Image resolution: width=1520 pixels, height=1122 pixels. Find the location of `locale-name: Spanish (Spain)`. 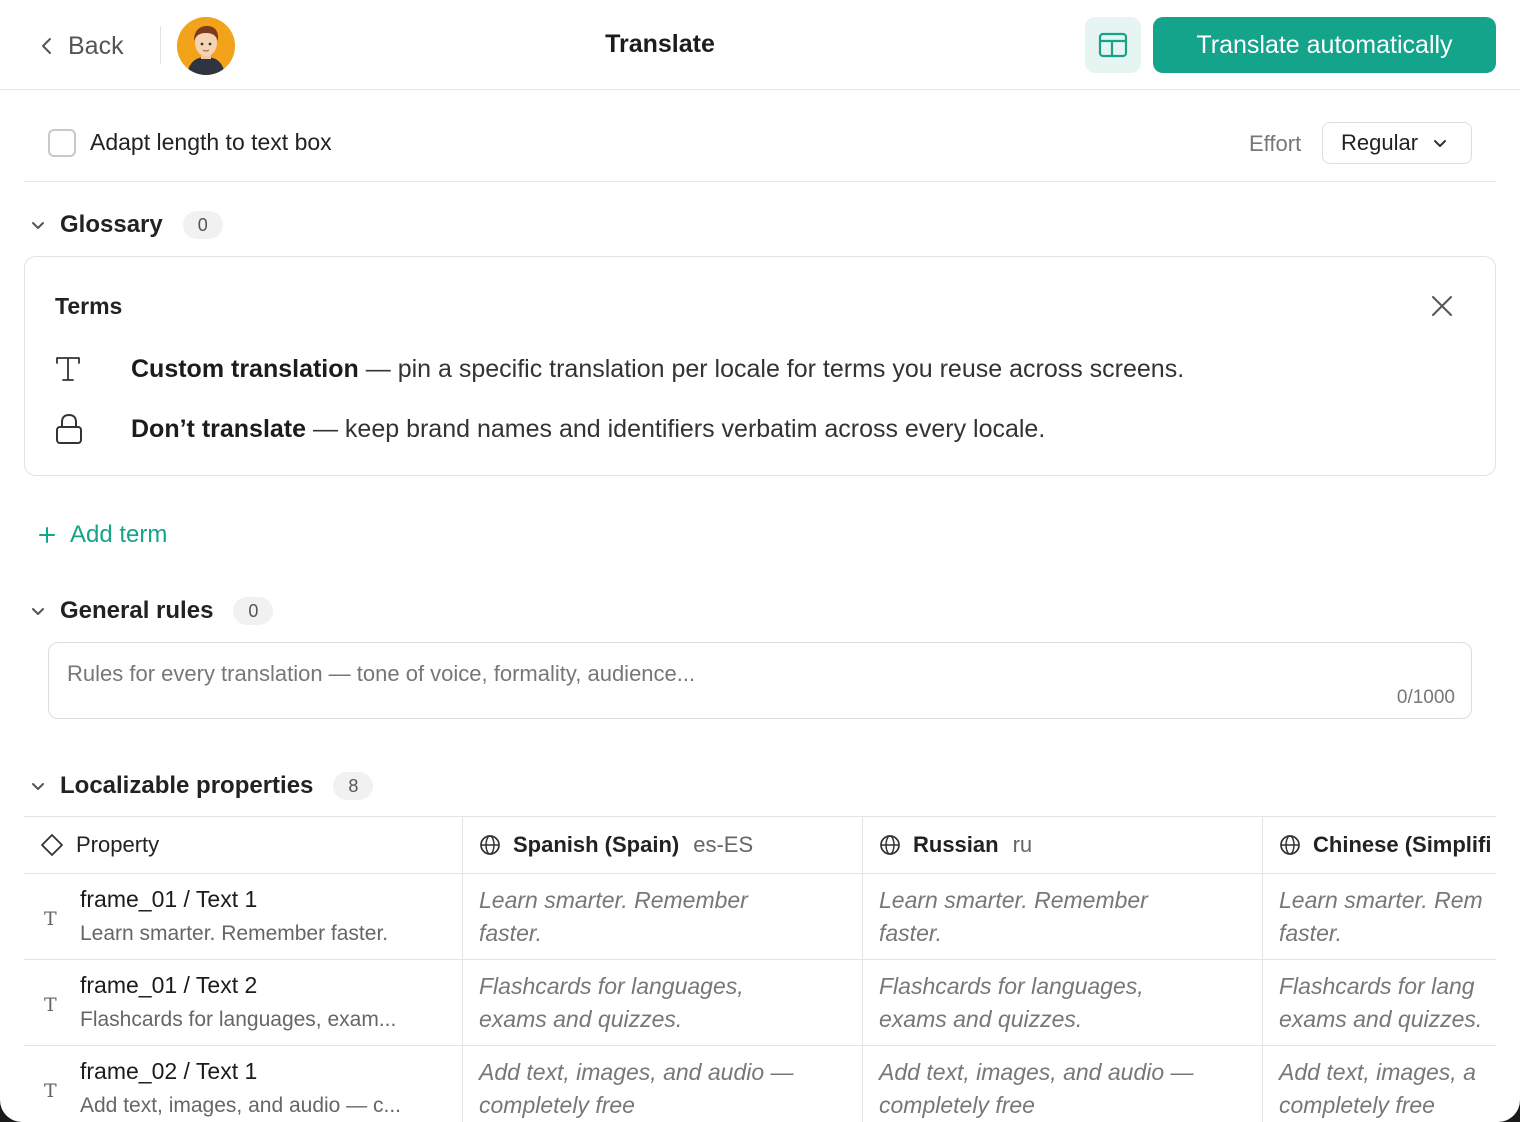

locale-name: Spanish (Spain) is located at coordinates (596, 844).